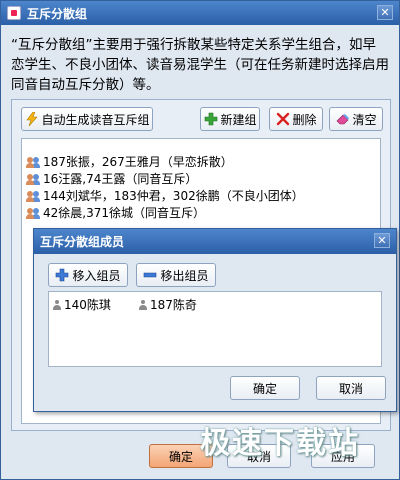  I want to click on ok-label: 确定, so click(180, 456).